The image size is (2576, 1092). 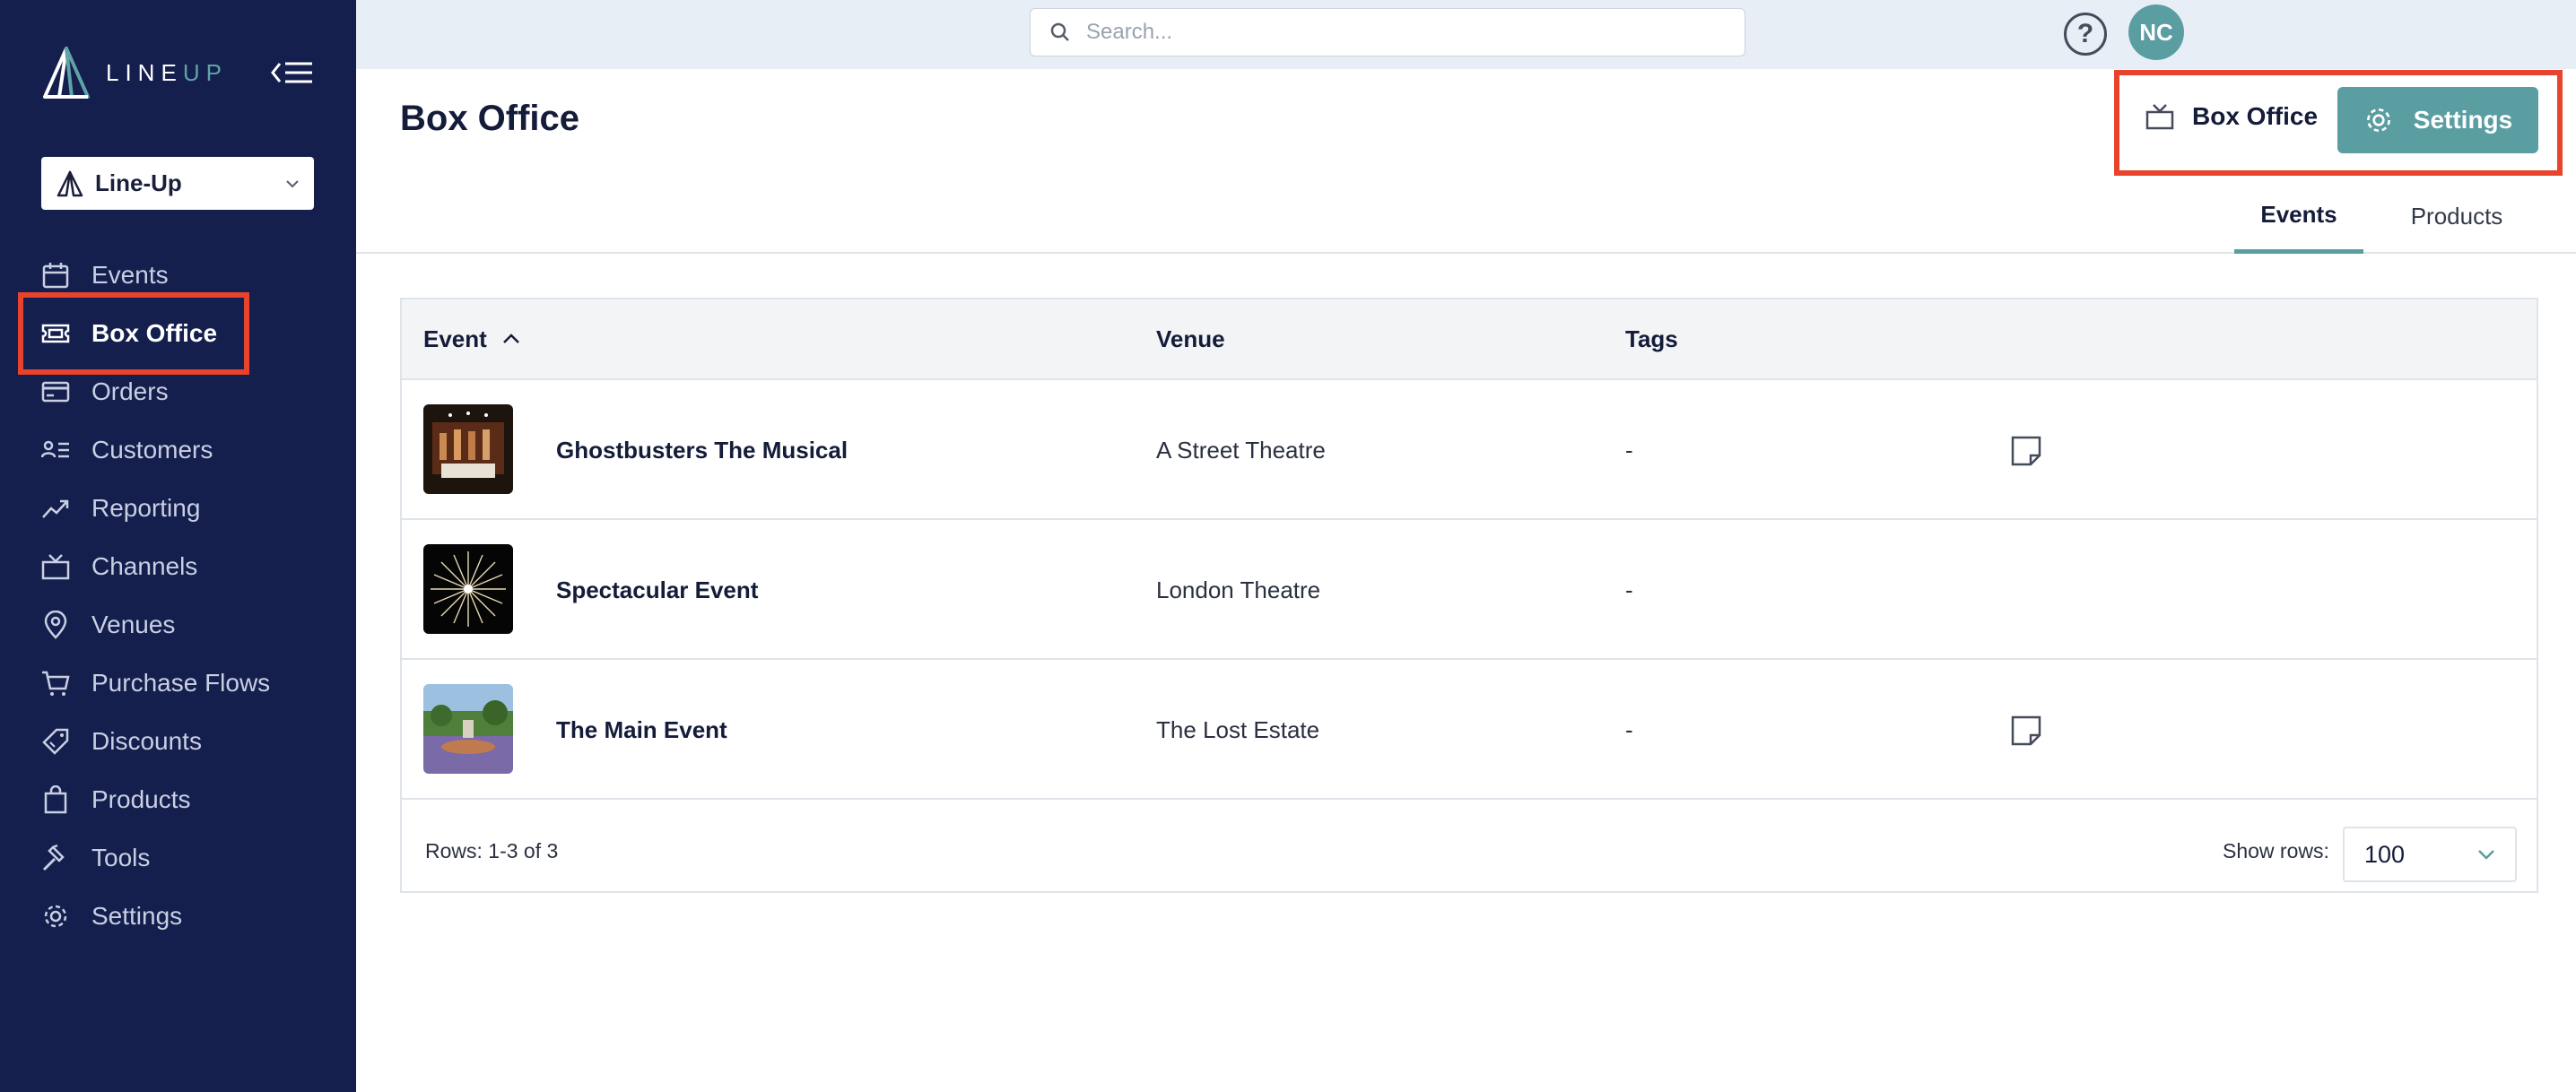 What do you see at coordinates (1469, 340) in the screenshot?
I see `table-header: Event Venue Tags` at bounding box center [1469, 340].